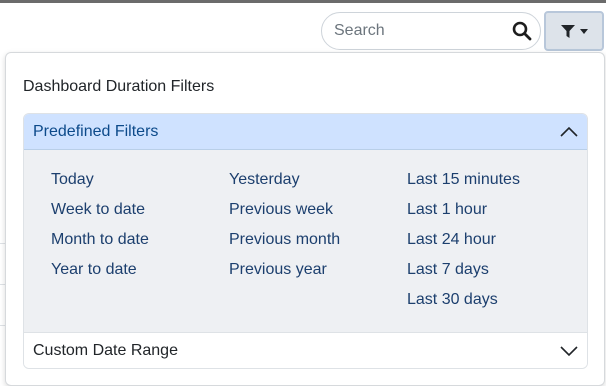 The width and height of the screenshot is (606, 386). Describe the element at coordinates (583, 31) in the screenshot. I see `caret-down-icon` at that location.